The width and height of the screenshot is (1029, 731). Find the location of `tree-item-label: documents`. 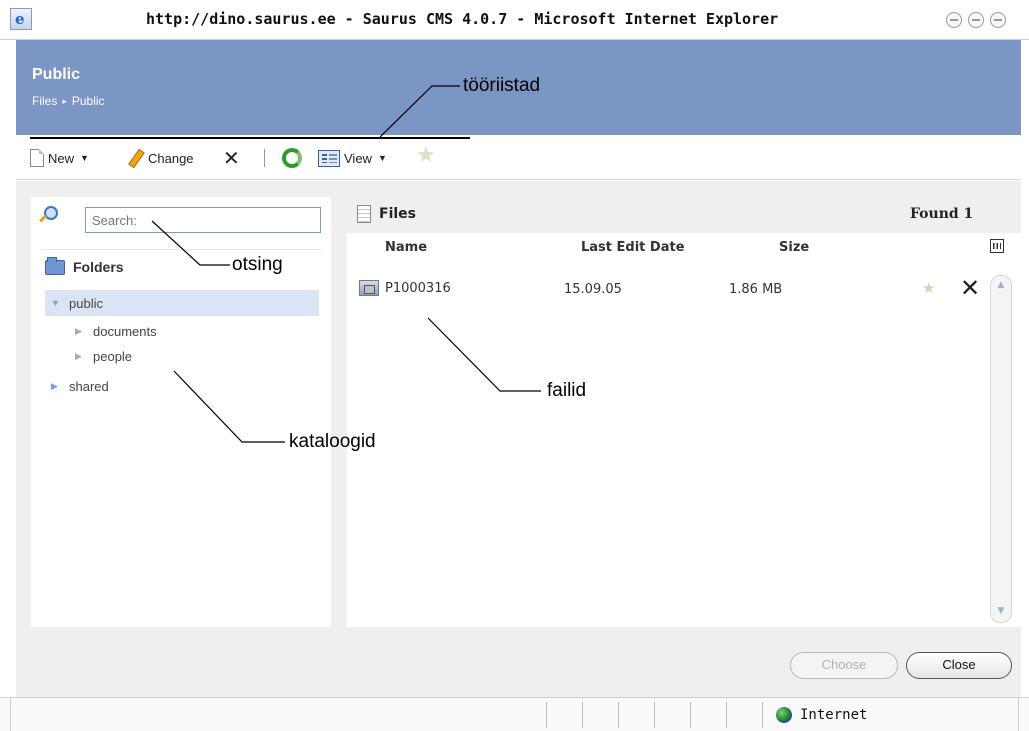

tree-item-label: documents is located at coordinates (125, 331).